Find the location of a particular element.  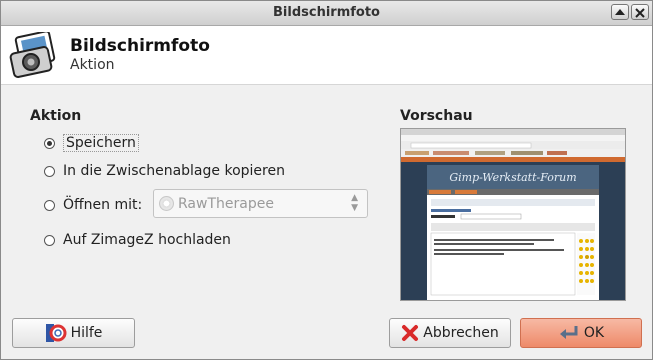

svg-text: Gimp-Werkstatt-Forum is located at coordinates (512, 177).